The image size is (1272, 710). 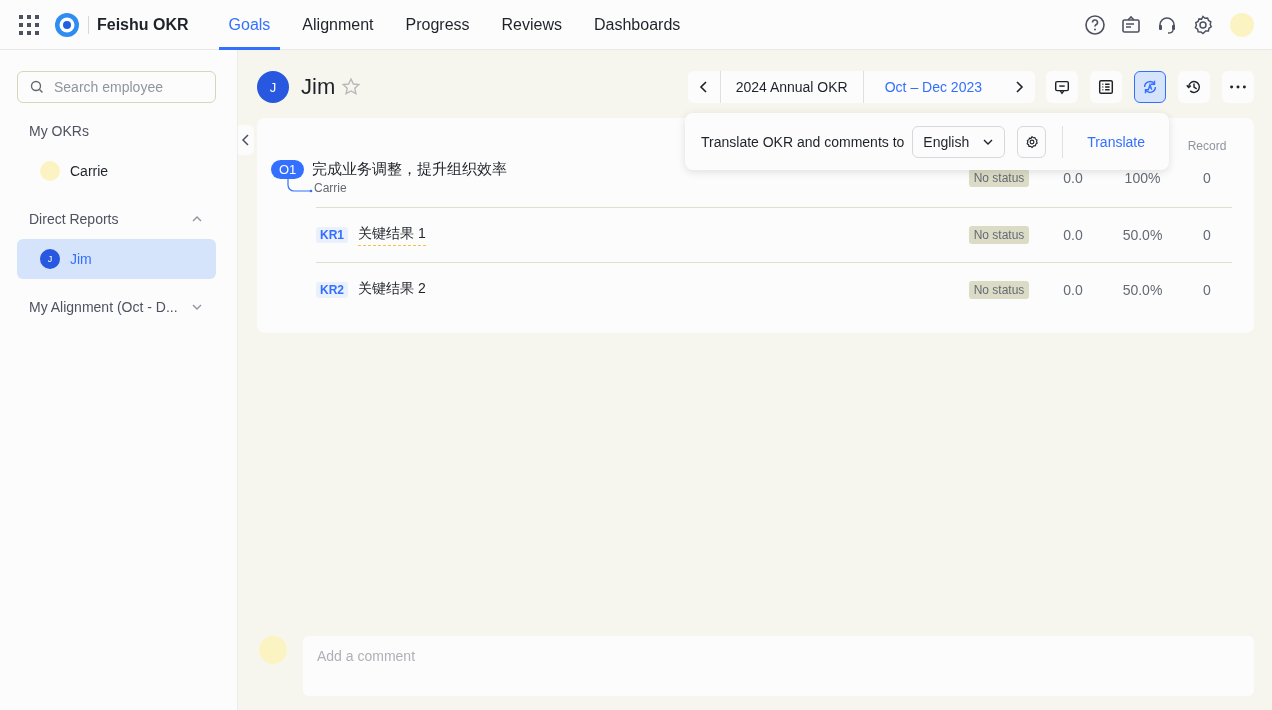 What do you see at coordinates (143, 24) in the screenshot?
I see `app-name: Feishu OKR` at bounding box center [143, 24].